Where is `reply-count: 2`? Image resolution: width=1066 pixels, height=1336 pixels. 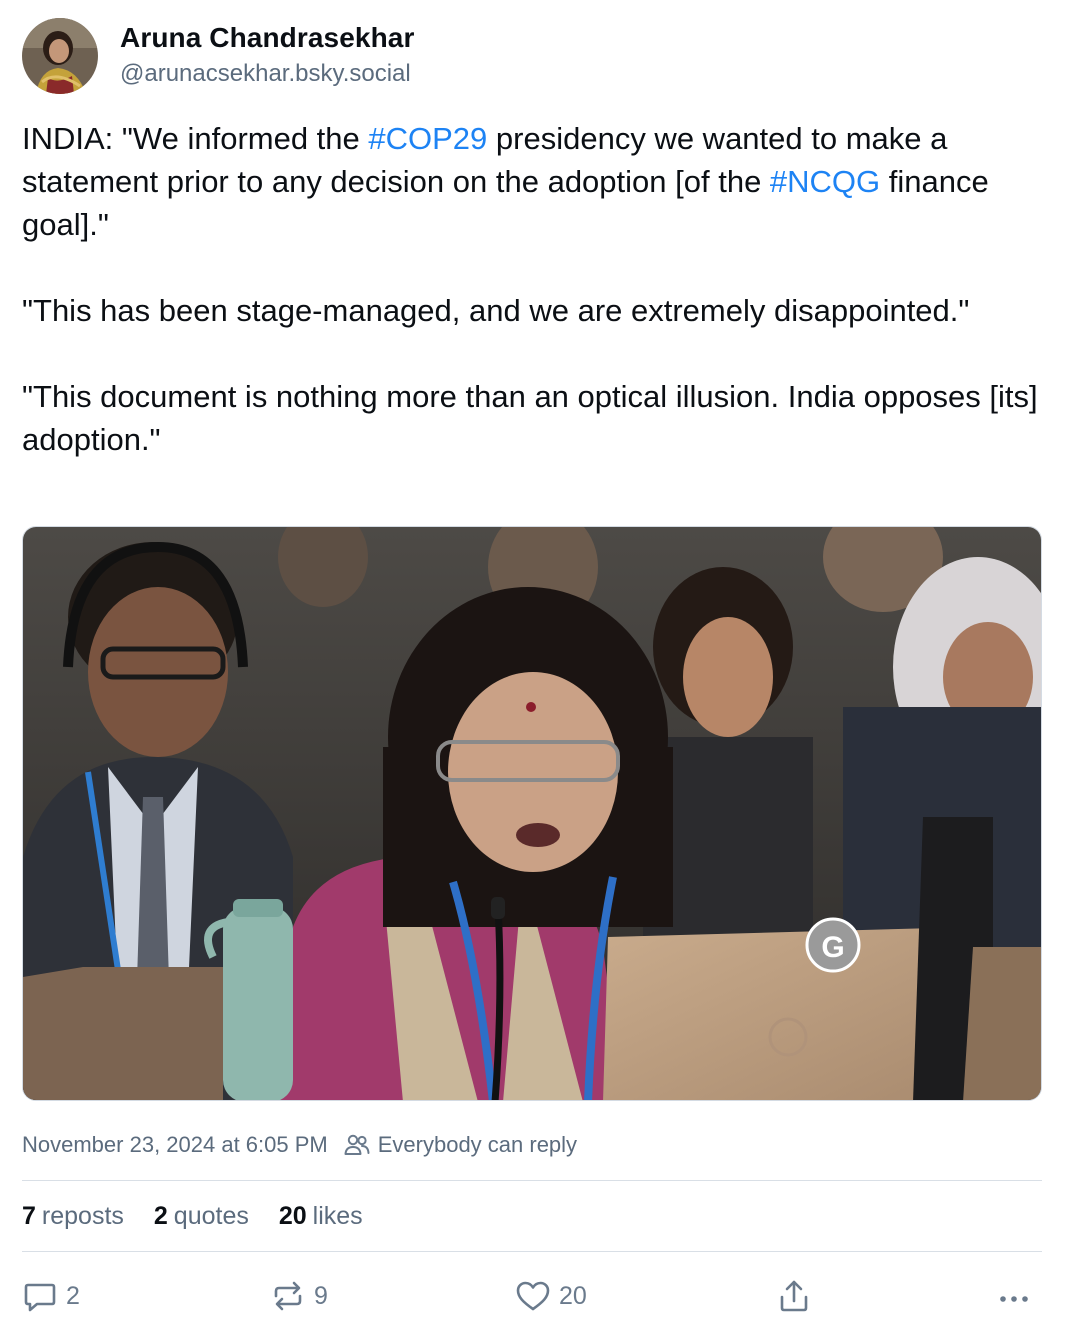 reply-count: 2 is located at coordinates (73, 1295).